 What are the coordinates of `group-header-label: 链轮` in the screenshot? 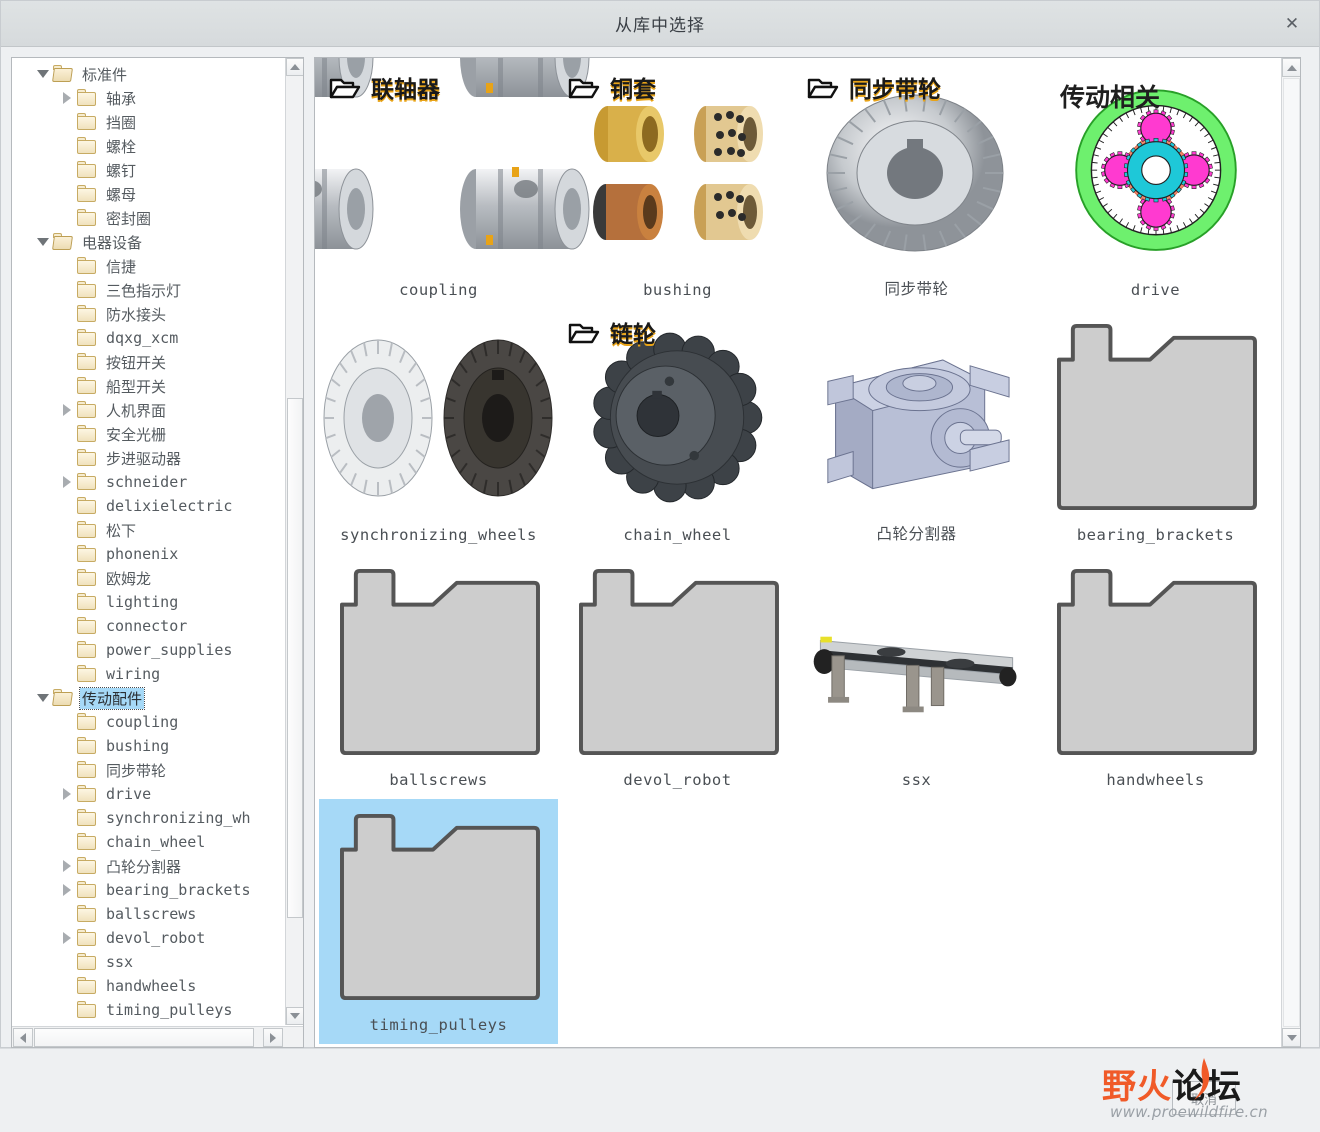 It's located at (633, 335).